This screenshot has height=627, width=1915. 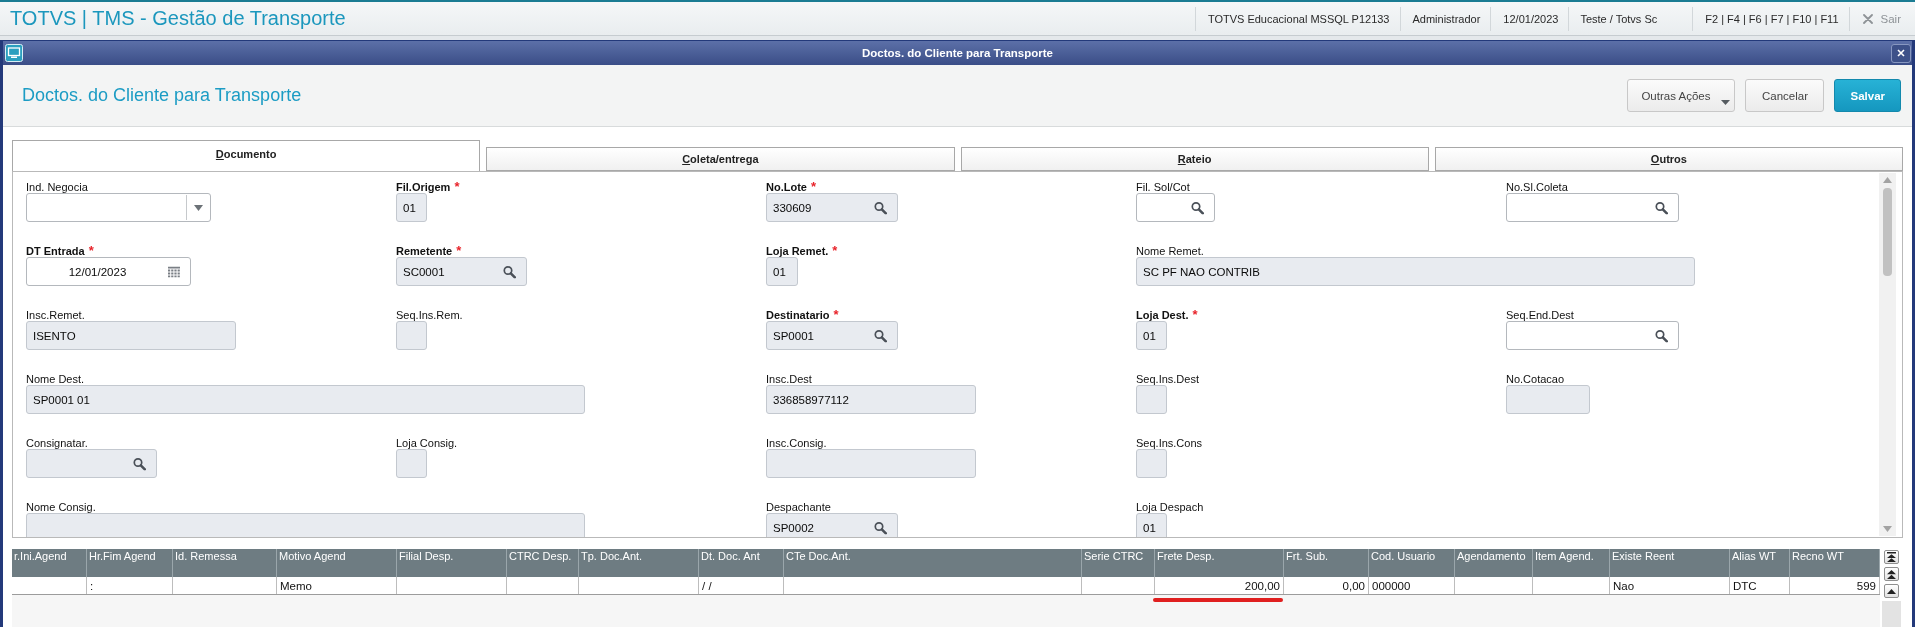 What do you see at coordinates (61, 506) in the screenshot?
I see `field-label: Nome Consig.` at bounding box center [61, 506].